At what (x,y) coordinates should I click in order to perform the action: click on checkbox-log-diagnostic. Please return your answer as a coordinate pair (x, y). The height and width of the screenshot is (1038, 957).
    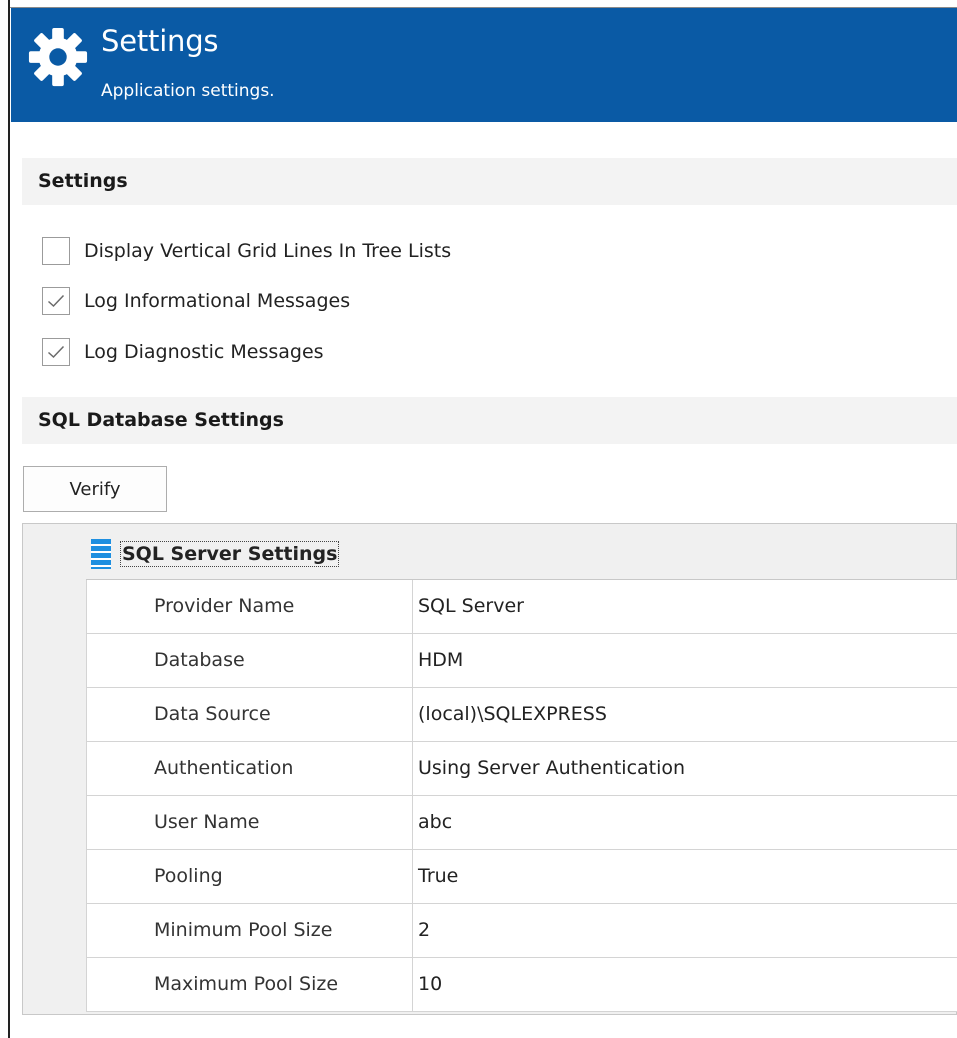
    Looking at the image, I should click on (56, 352).